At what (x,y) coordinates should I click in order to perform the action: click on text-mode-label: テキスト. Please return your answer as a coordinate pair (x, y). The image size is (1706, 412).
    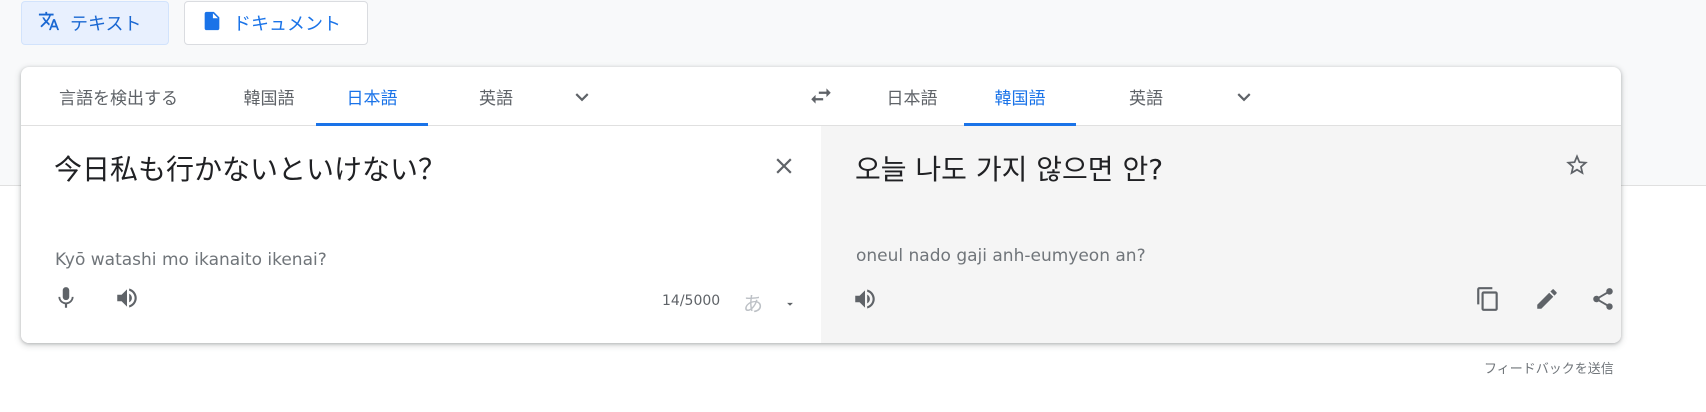
    Looking at the image, I should click on (106, 24).